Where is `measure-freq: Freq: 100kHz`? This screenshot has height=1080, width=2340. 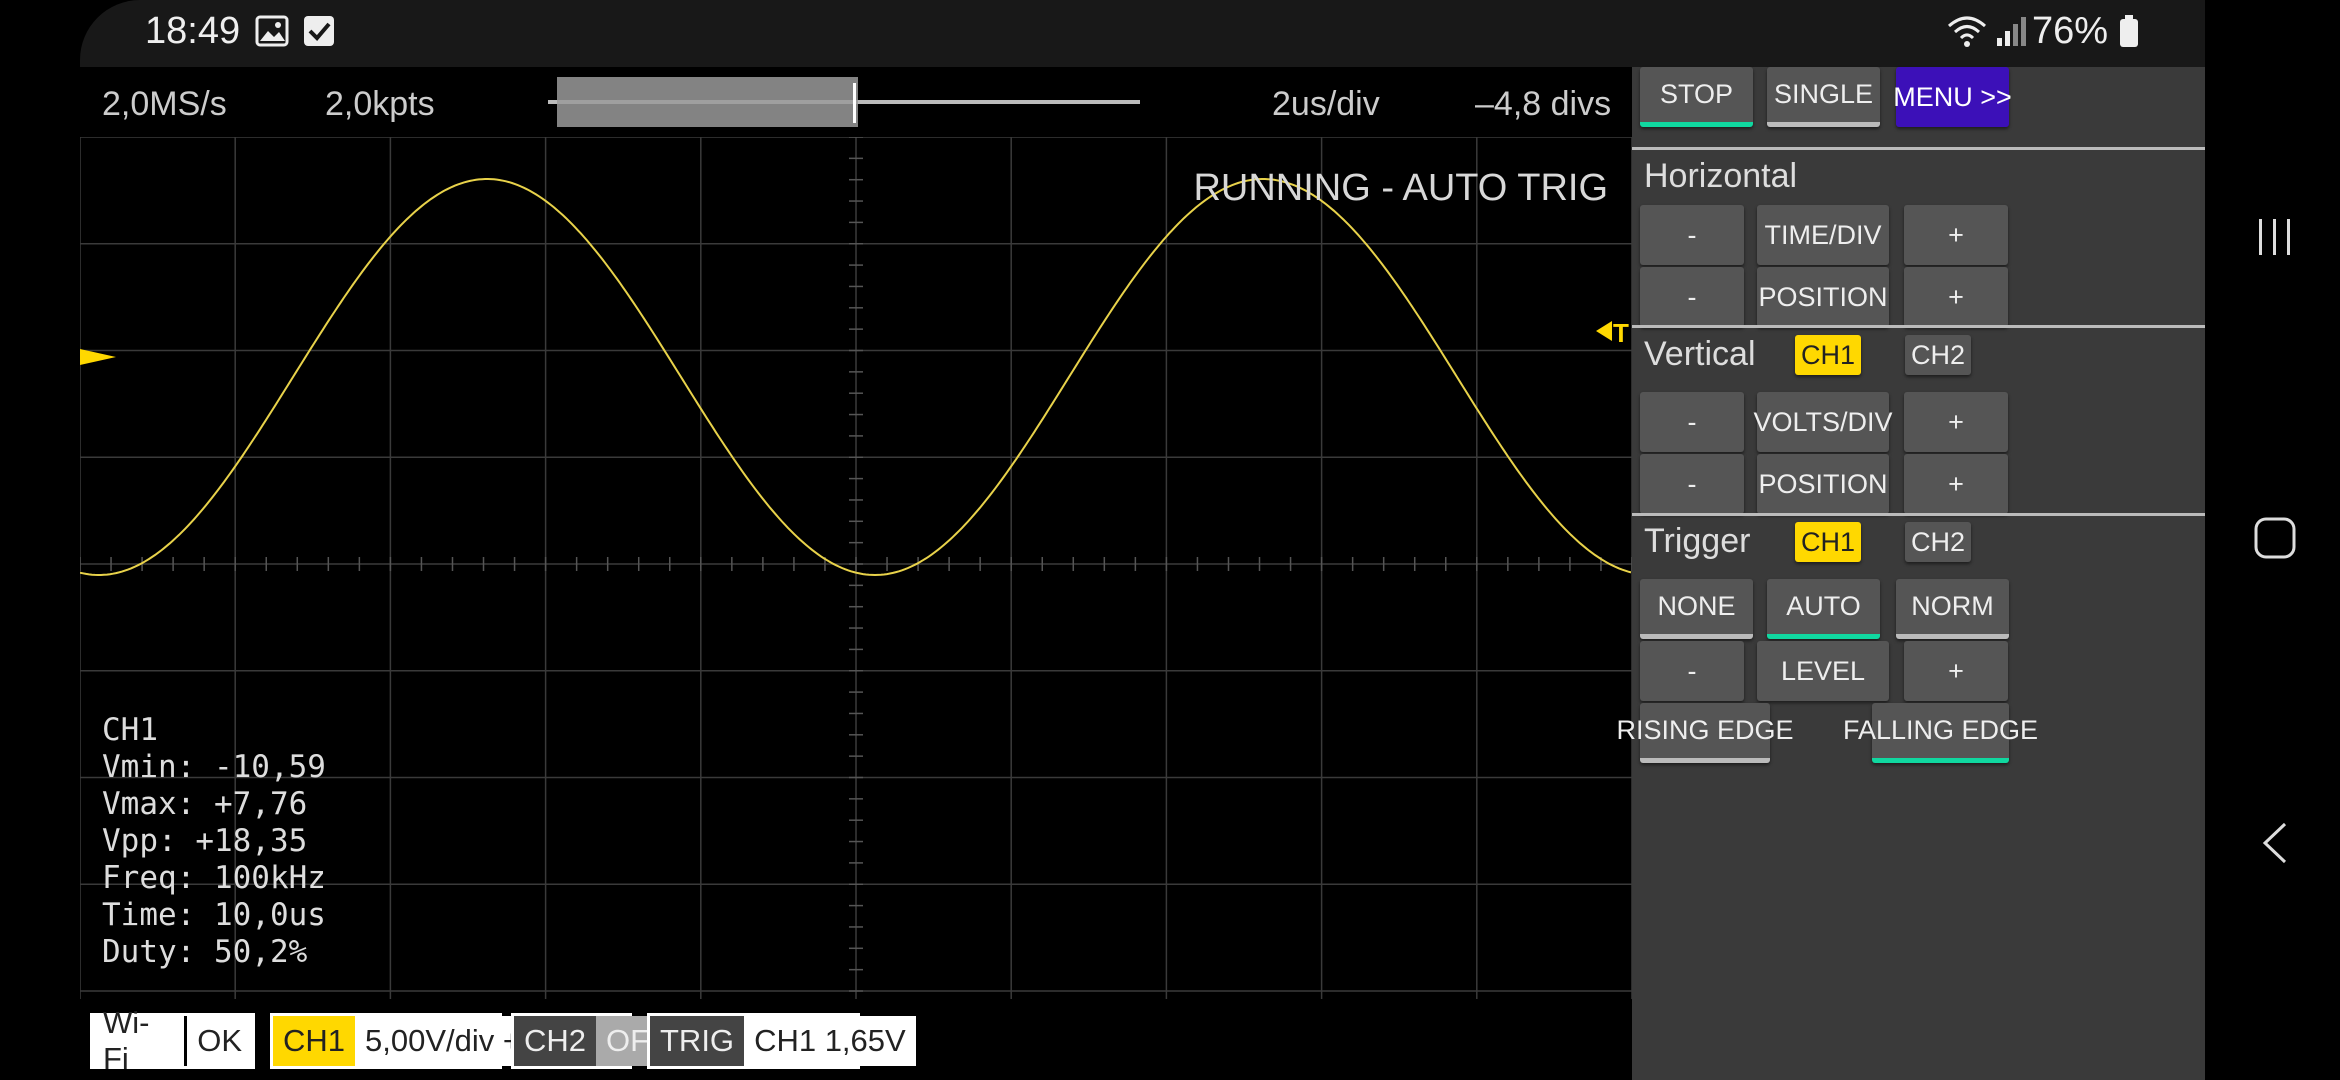
measure-freq: Freq: 100kHz is located at coordinates (214, 878).